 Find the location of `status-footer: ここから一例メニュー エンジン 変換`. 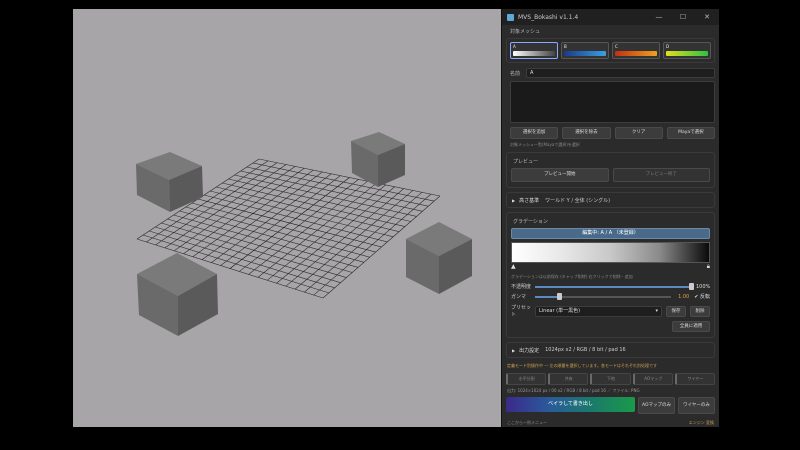

status-footer: ここから一例メニュー エンジン 変換 is located at coordinates (610, 422).